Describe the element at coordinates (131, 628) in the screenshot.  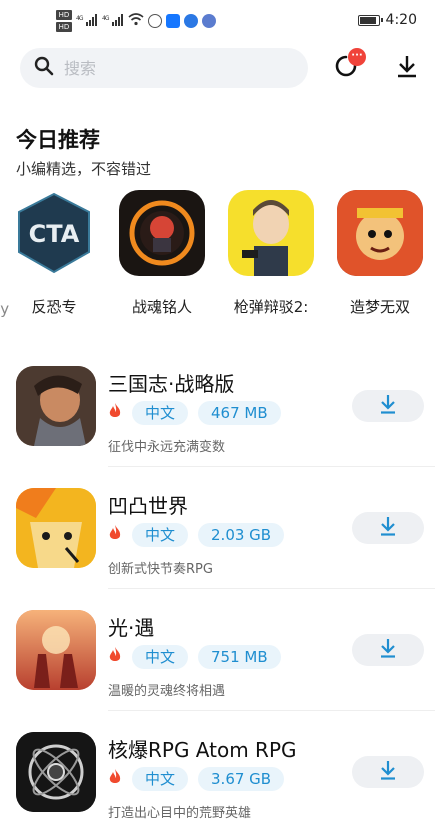
I see `app-name: 光·遇` at that location.